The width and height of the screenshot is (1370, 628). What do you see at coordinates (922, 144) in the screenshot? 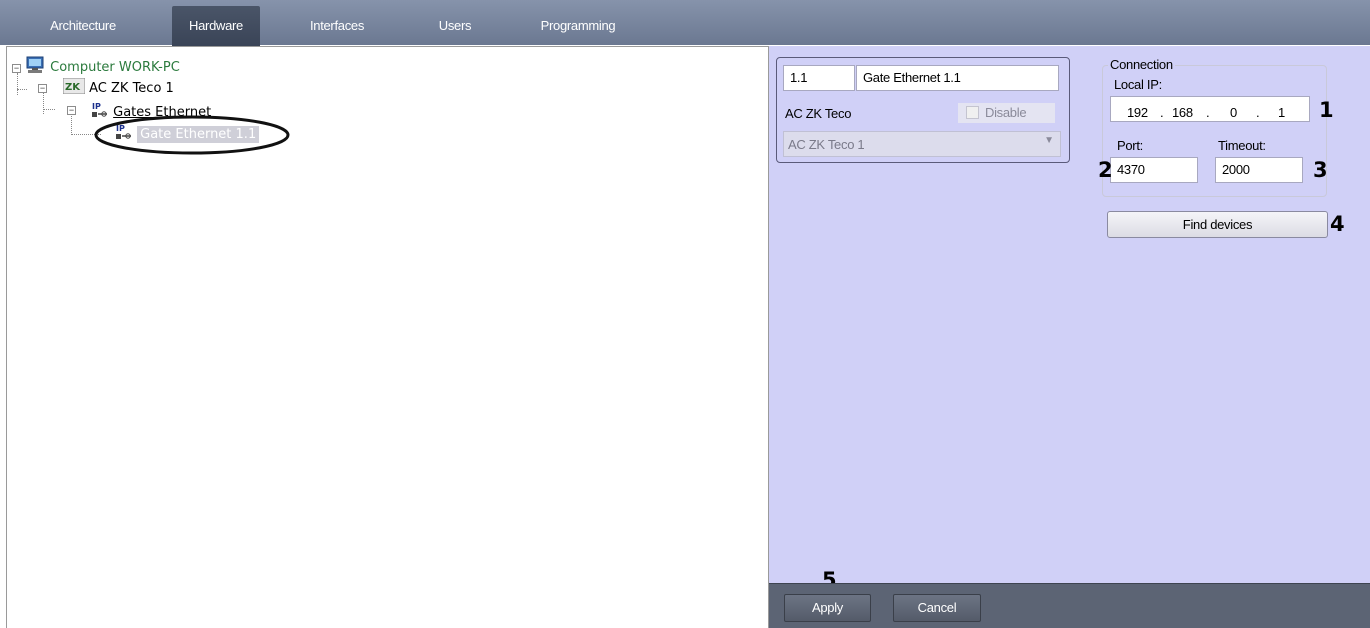
I see `parent-select: AC ZK Teco 1 ▼` at bounding box center [922, 144].